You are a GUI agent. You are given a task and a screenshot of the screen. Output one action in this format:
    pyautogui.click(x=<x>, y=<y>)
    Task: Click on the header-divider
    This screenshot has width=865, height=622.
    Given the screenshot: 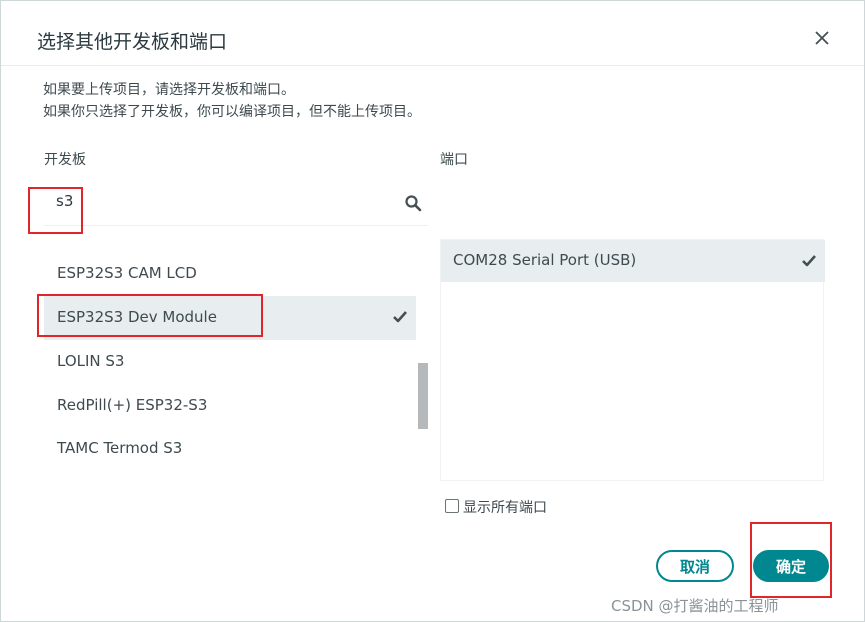 What is the action you would take?
    pyautogui.click(x=432, y=65)
    